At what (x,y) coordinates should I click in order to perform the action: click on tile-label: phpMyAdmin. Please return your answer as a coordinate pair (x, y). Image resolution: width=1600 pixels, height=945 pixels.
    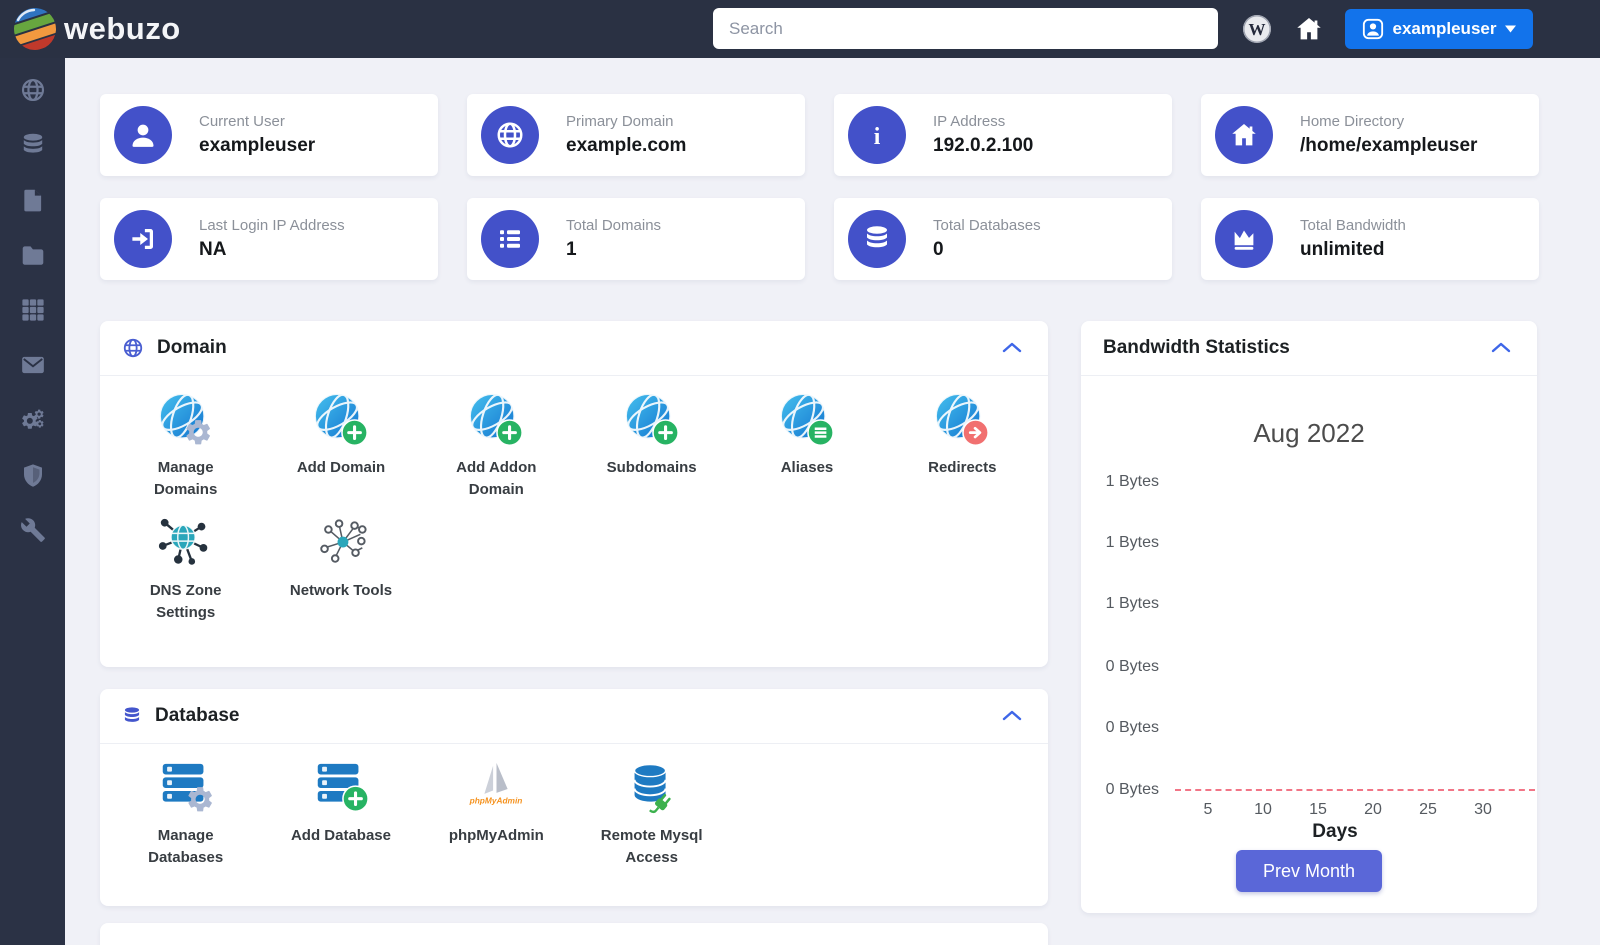
    Looking at the image, I should click on (496, 835).